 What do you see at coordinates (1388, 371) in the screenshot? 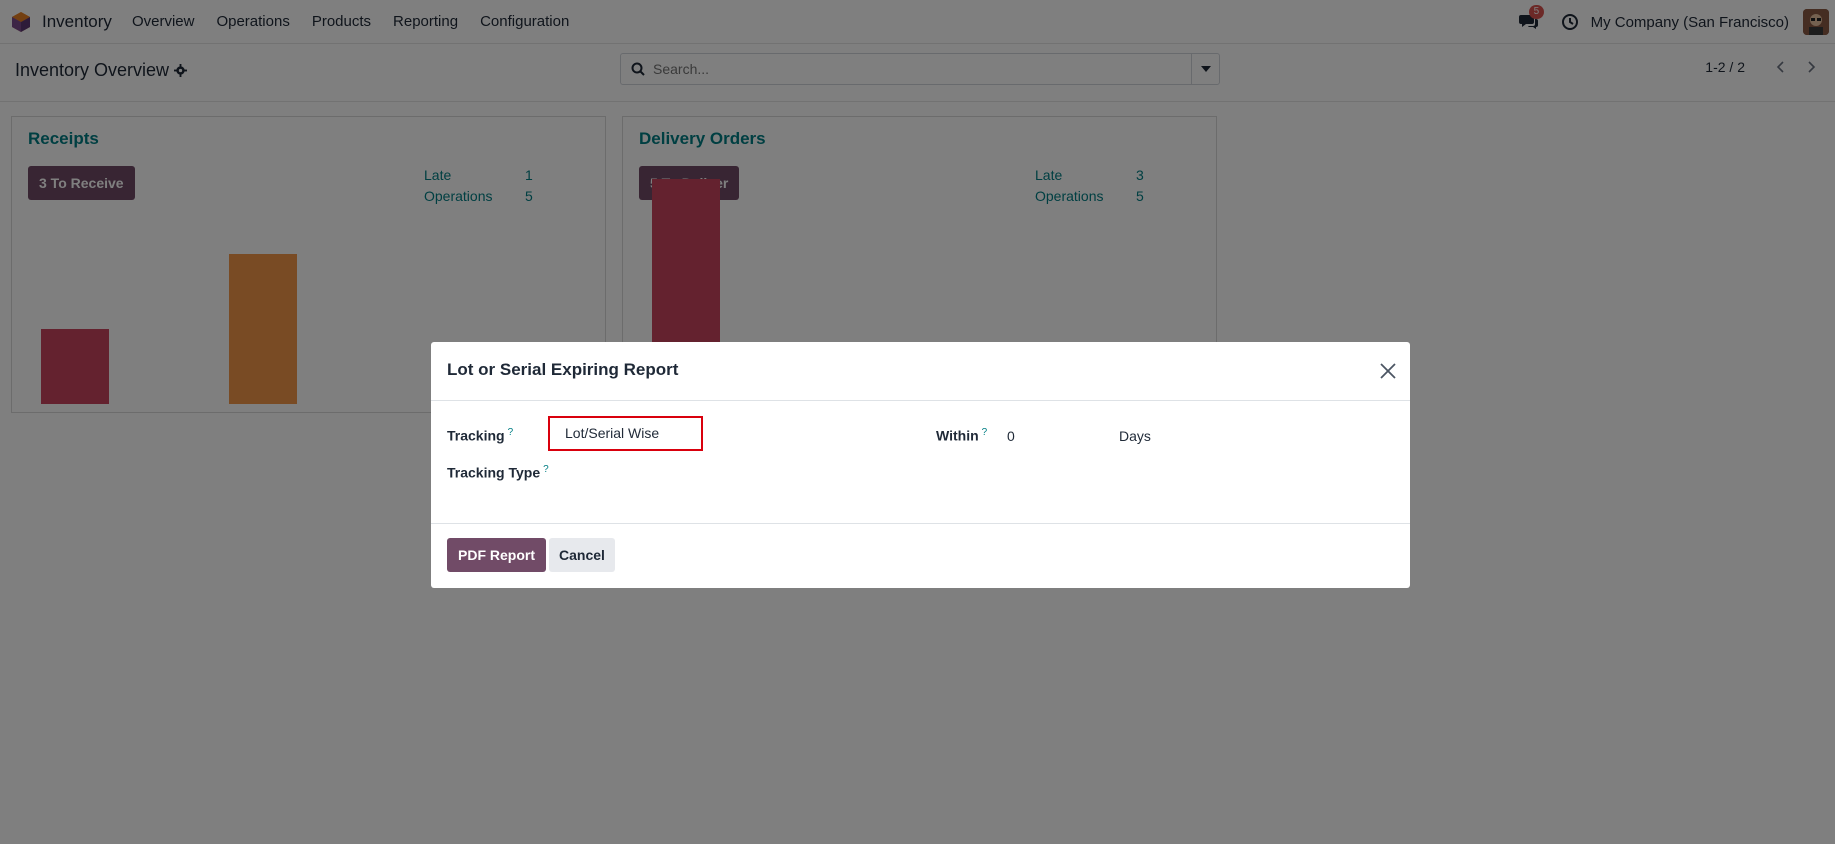
I see `close-icon` at bounding box center [1388, 371].